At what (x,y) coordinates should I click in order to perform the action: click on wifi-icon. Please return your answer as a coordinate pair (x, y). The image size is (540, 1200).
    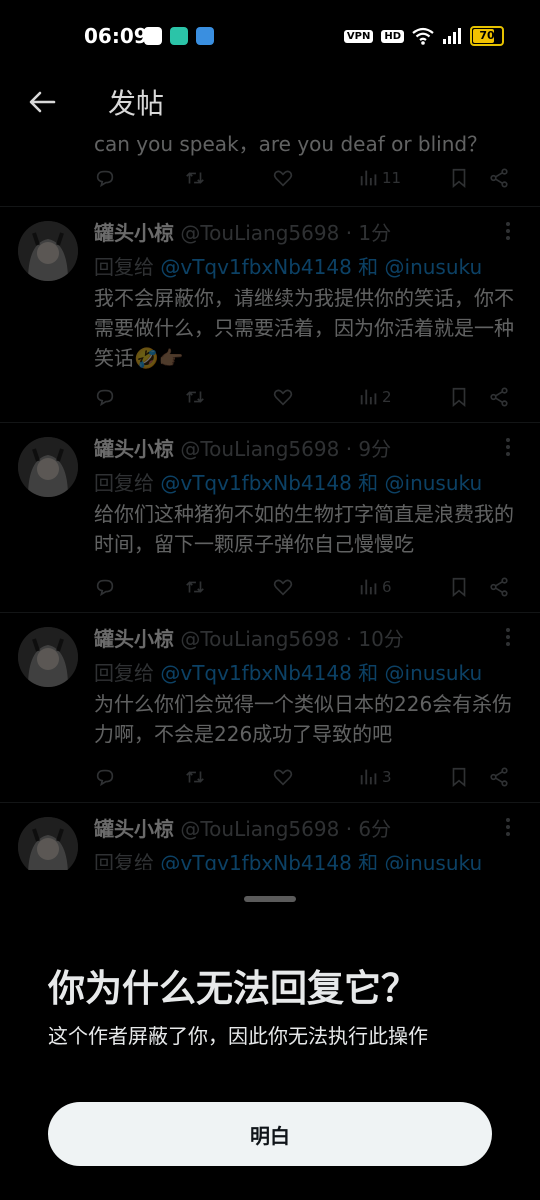
    Looking at the image, I should click on (423, 36).